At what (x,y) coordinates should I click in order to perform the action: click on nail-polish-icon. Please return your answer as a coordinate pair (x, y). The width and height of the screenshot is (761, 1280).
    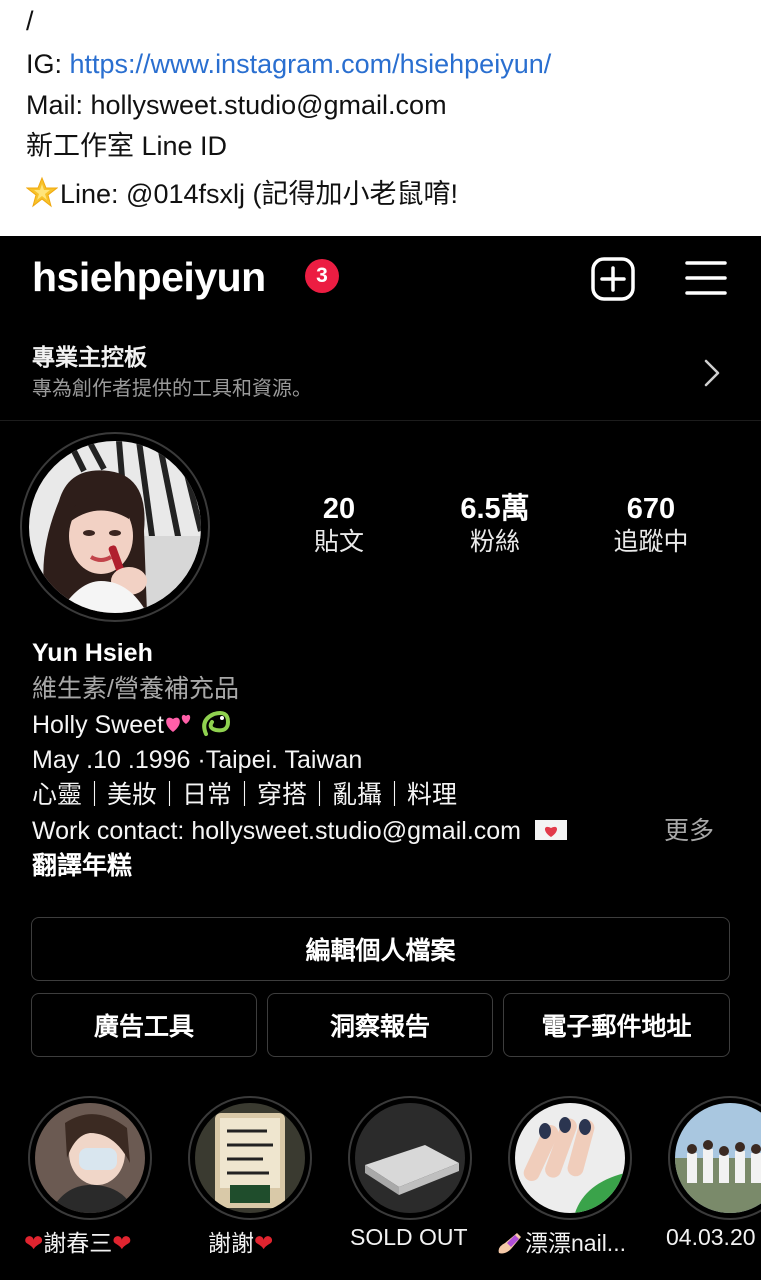
    Looking at the image, I should click on (509, 1243).